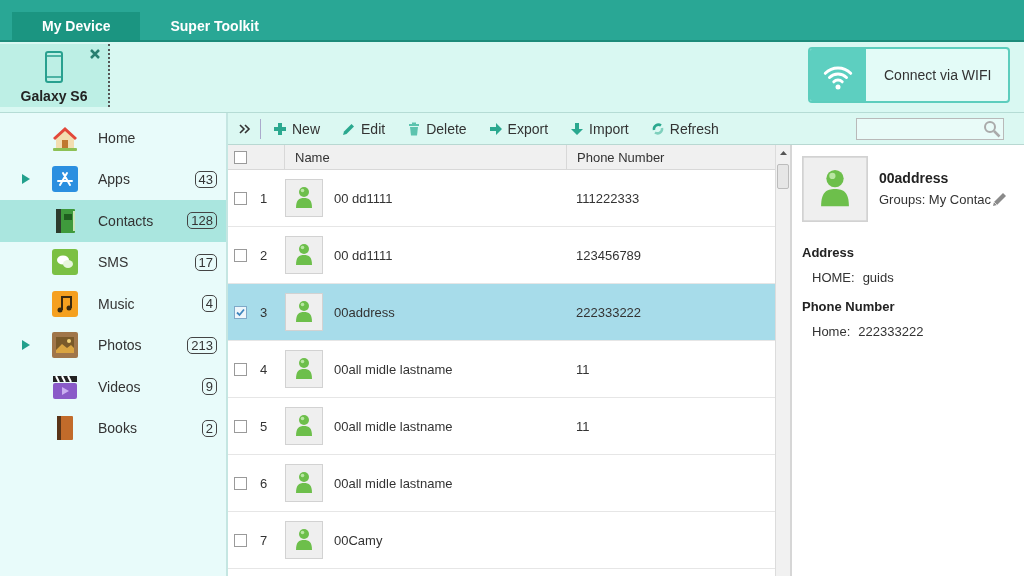 This screenshot has width=1024, height=576. Describe the element at coordinates (113, 304) in the screenshot. I see `sidebar-item: Music 4` at that location.